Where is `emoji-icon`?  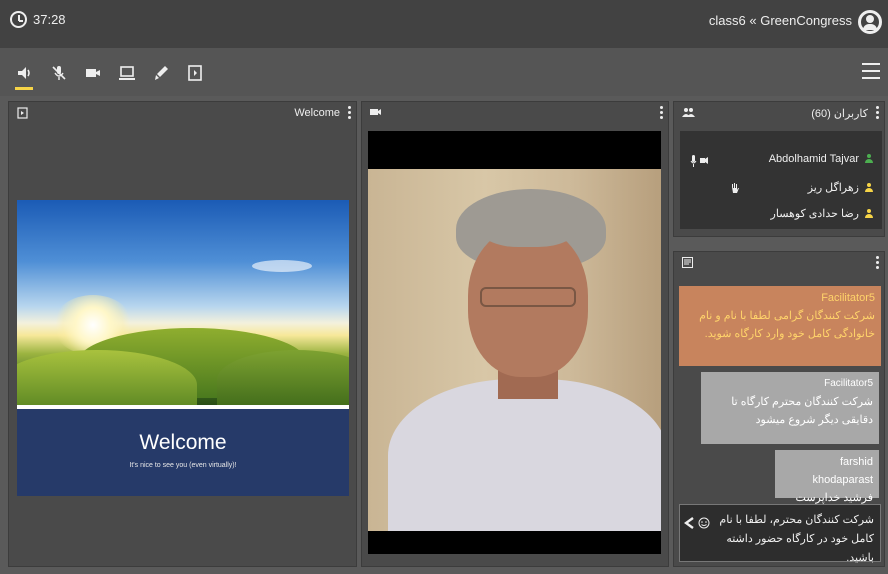
emoji-icon is located at coordinates (704, 523).